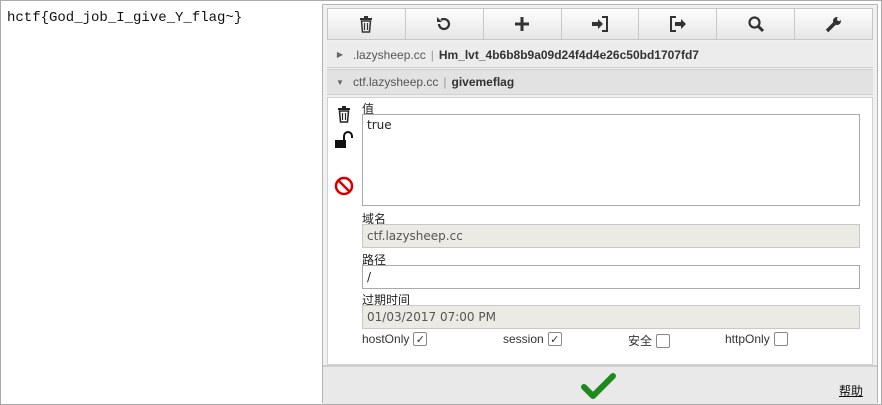 The height and width of the screenshot is (405, 882). I want to click on toolbar, so click(600, 24).